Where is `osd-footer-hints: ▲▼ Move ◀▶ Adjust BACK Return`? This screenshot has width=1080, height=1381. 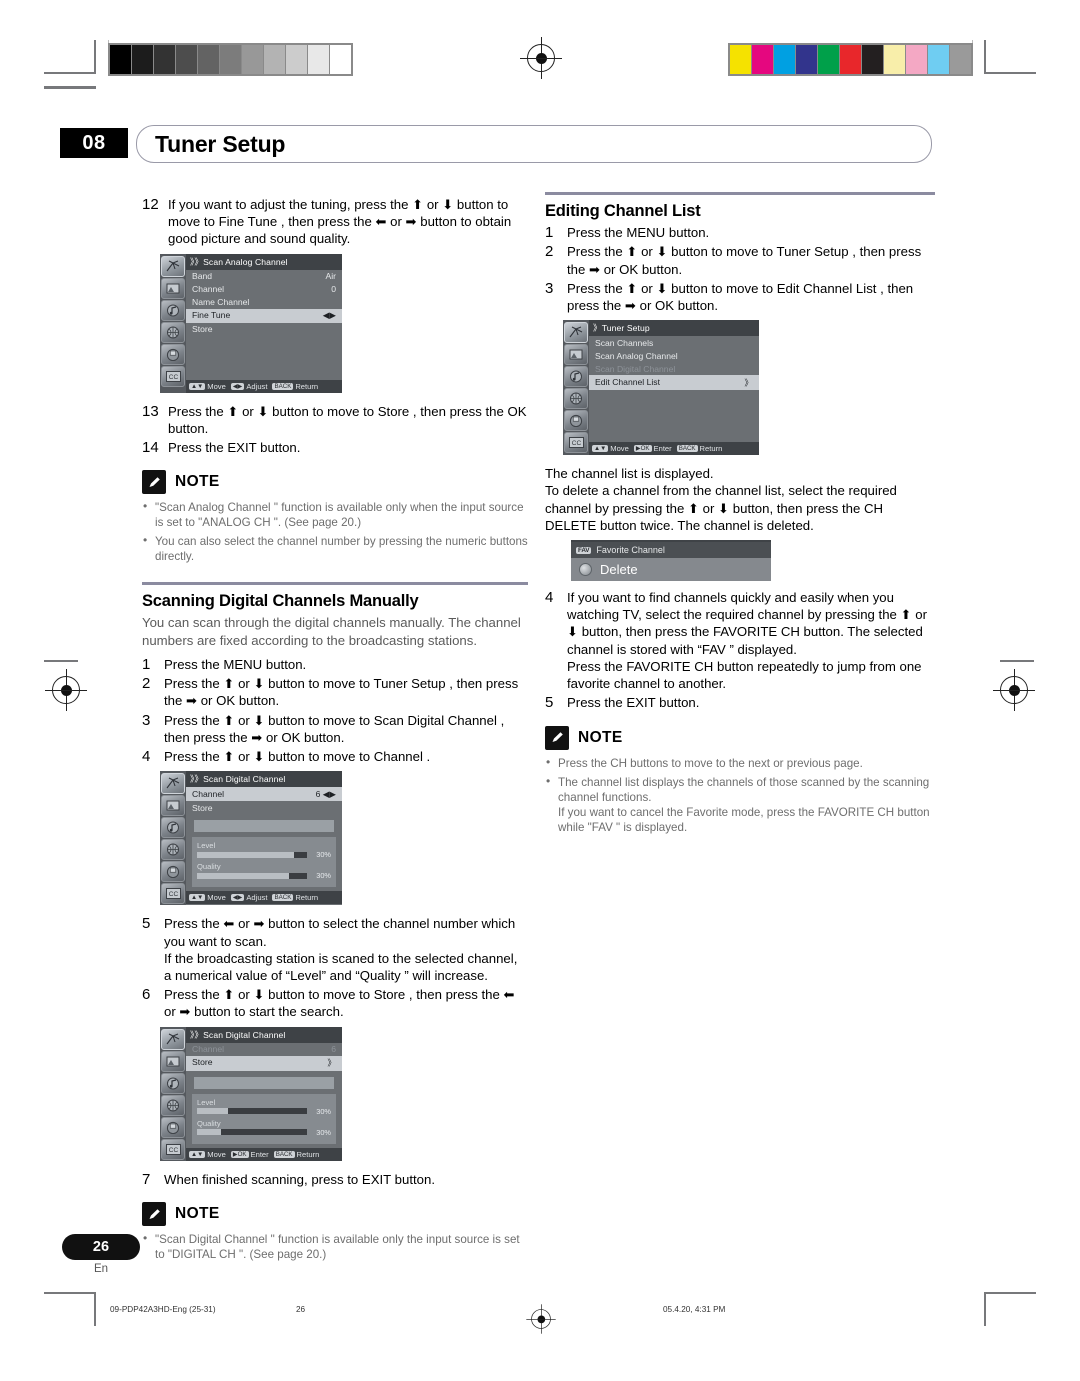
osd-footer-hints: ▲▼ Move ◀▶ Adjust BACK Return is located at coordinates (264, 386).